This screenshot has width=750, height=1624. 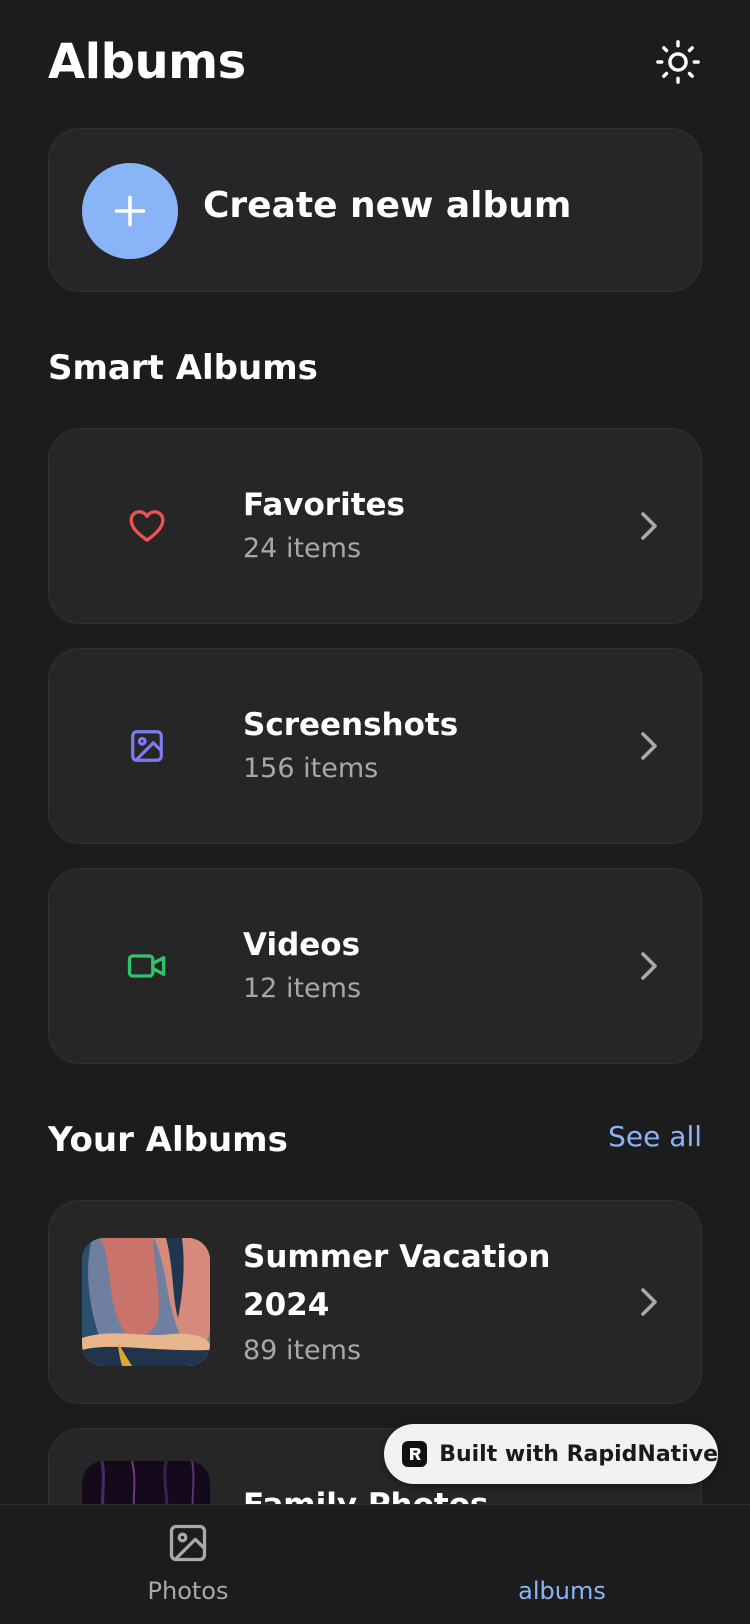 What do you see at coordinates (375, 526) in the screenshot?
I see `smart-album-favorites: Favorites 24 items` at bounding box center [375, 526].